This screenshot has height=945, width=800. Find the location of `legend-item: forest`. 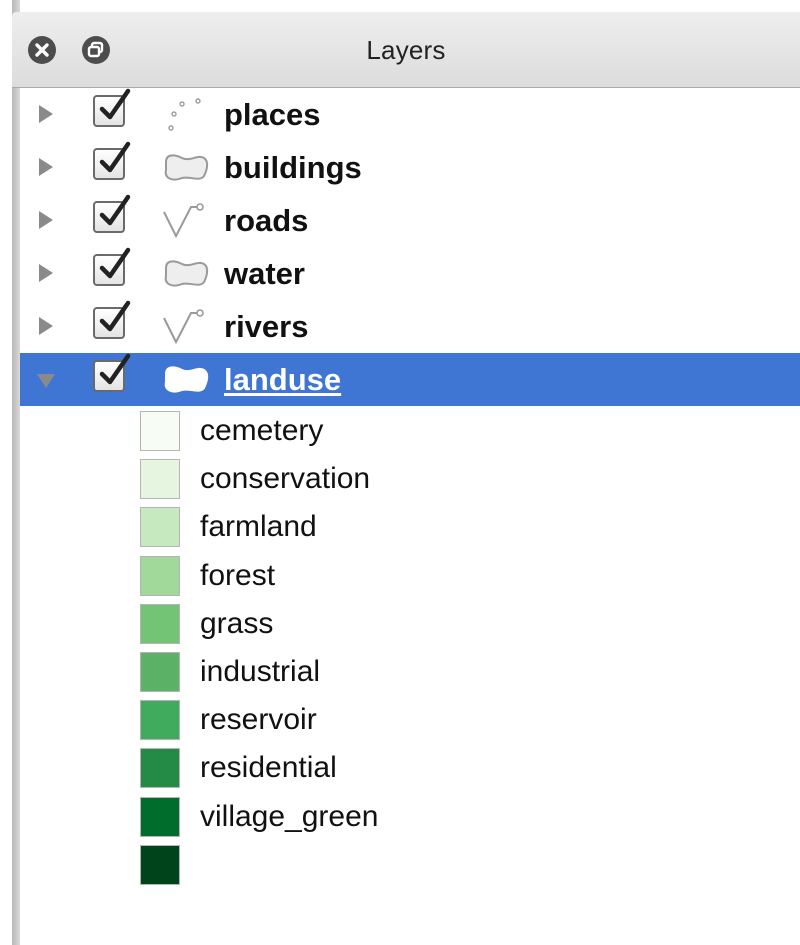

legend-item: forest is located at coordinates (410, 577).